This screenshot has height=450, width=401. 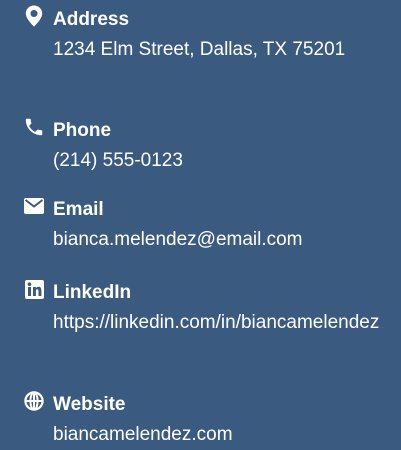 I want to click on email-link: bianca.melendez@email.com, so click(x=178, y=239).